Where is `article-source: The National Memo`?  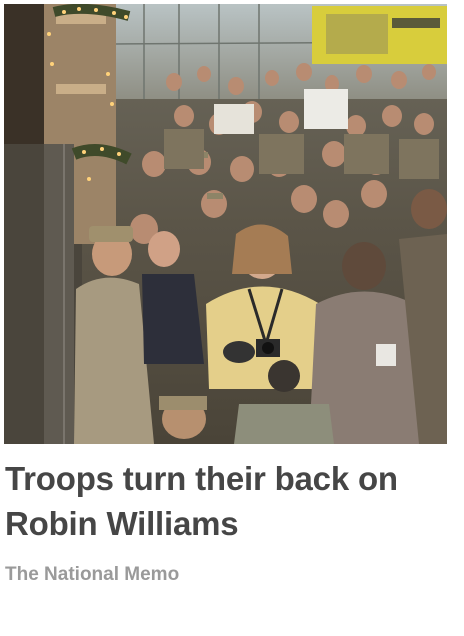
article-source: The National Memo is located at coordinates (92, 574).